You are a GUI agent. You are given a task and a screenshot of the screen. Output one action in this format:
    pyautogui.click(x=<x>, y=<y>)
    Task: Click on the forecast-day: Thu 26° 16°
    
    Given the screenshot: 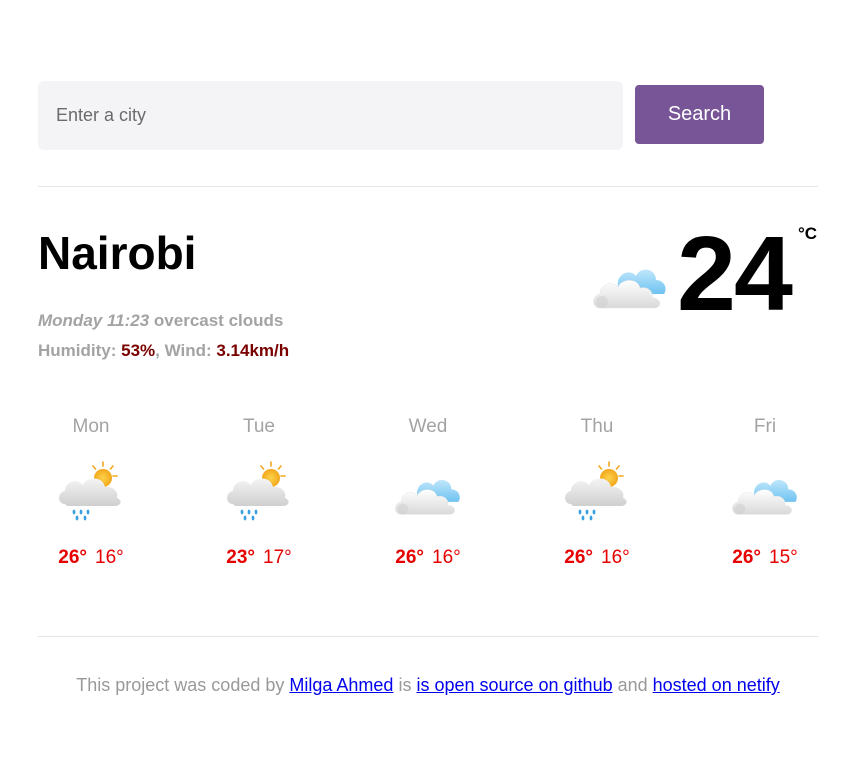 What is the action you would take?
    pyautogui.click(x=597, y=492)
    